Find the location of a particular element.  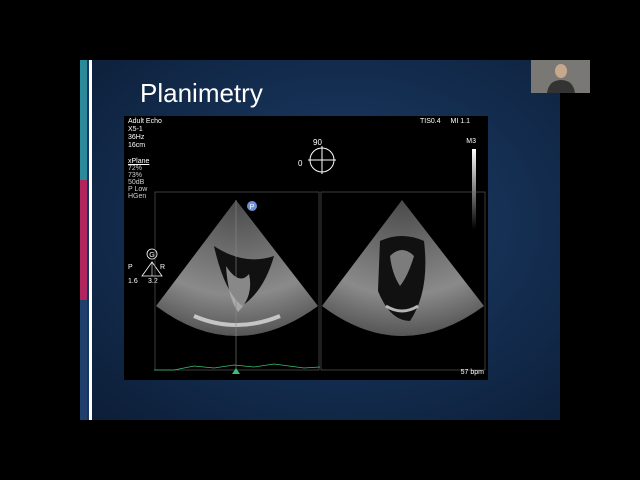

xplane-settings: xPlane 72% 73% 50dB P Low HGen is located at coordinates (138, 179).